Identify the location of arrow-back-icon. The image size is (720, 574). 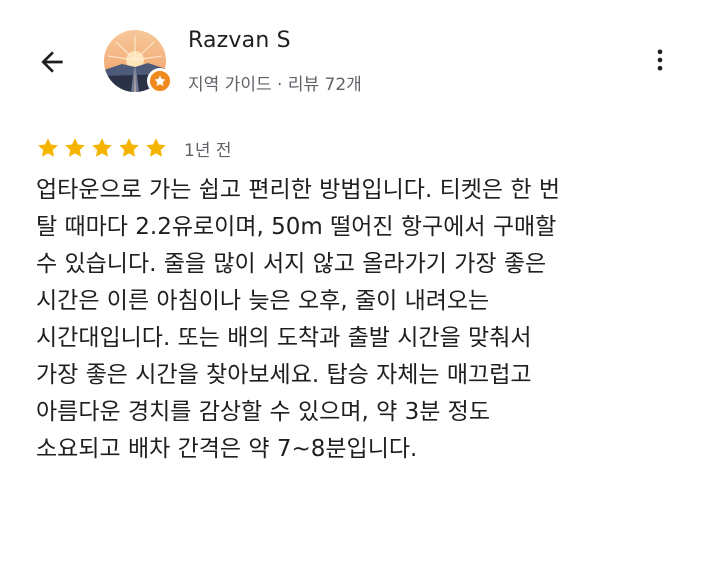
(52, 62).